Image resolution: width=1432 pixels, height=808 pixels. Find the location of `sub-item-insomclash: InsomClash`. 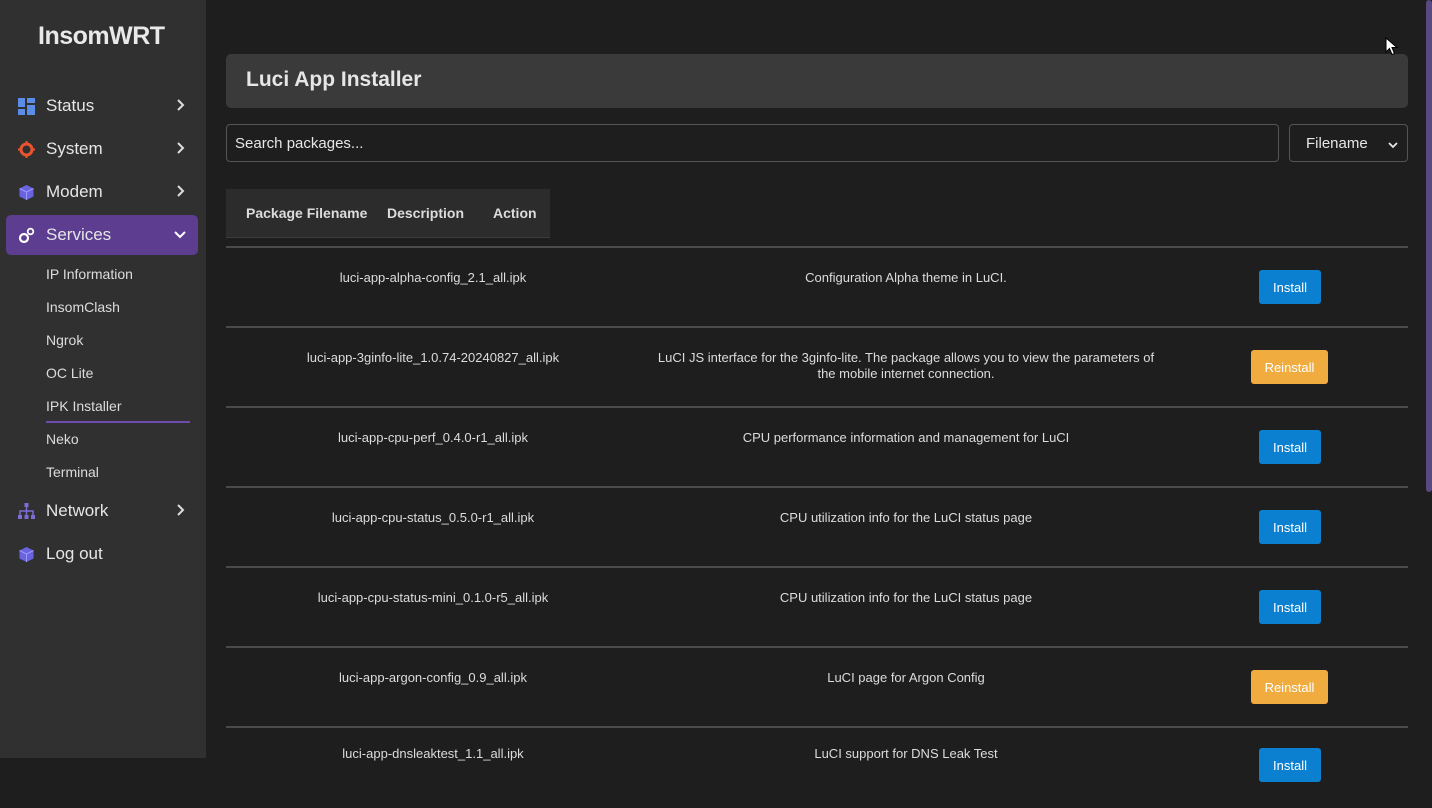

sub-item-insomclash: InsomClash is located at coordinates (83, 307).